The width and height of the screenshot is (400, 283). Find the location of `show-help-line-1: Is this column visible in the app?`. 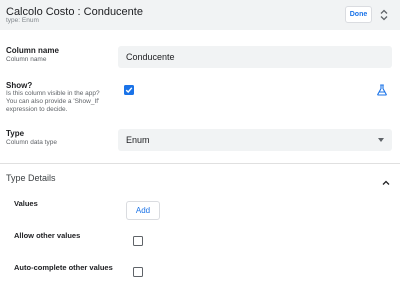

show-help-line-1: Is this column visible in the app? is located at coordinates (53, 93).